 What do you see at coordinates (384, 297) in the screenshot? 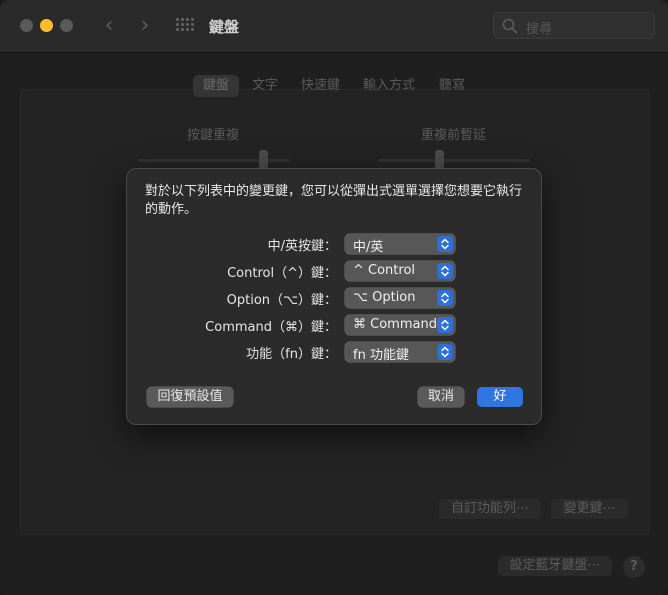
I see `option-key-value: ⌥ Option` at bounding box center [384, 297].